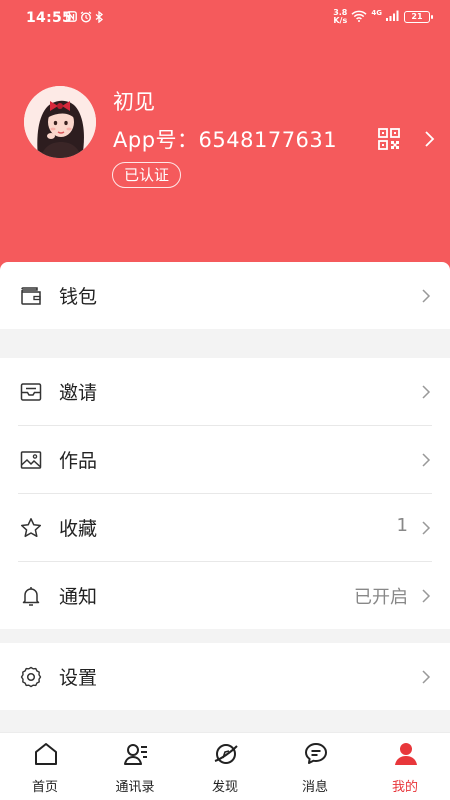 The width and height of the screenshot is (450, 800). Describe the element at coordinates (404, 787) in the screenshot. I see `tab-label-profile: 我的` at that location.